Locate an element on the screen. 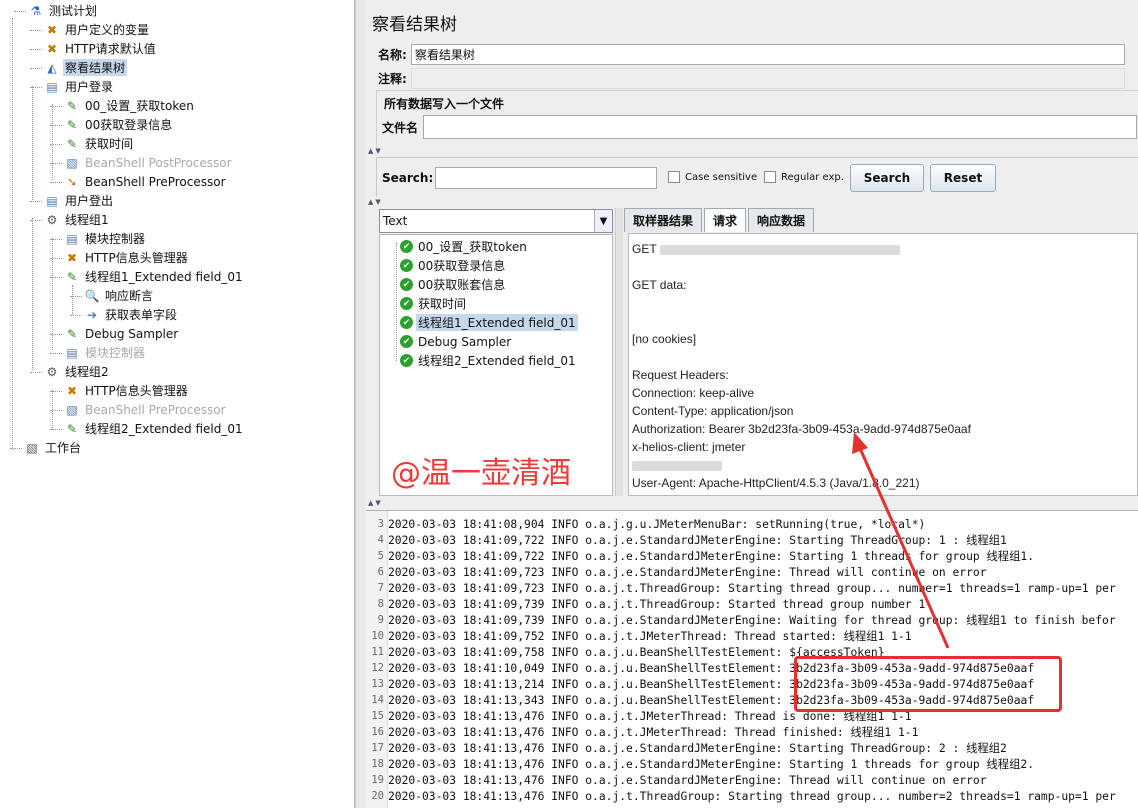 Image resolution: width=1138 pixels, height=808 pixels. vertical-splitter is located at coordinates (360, 404).